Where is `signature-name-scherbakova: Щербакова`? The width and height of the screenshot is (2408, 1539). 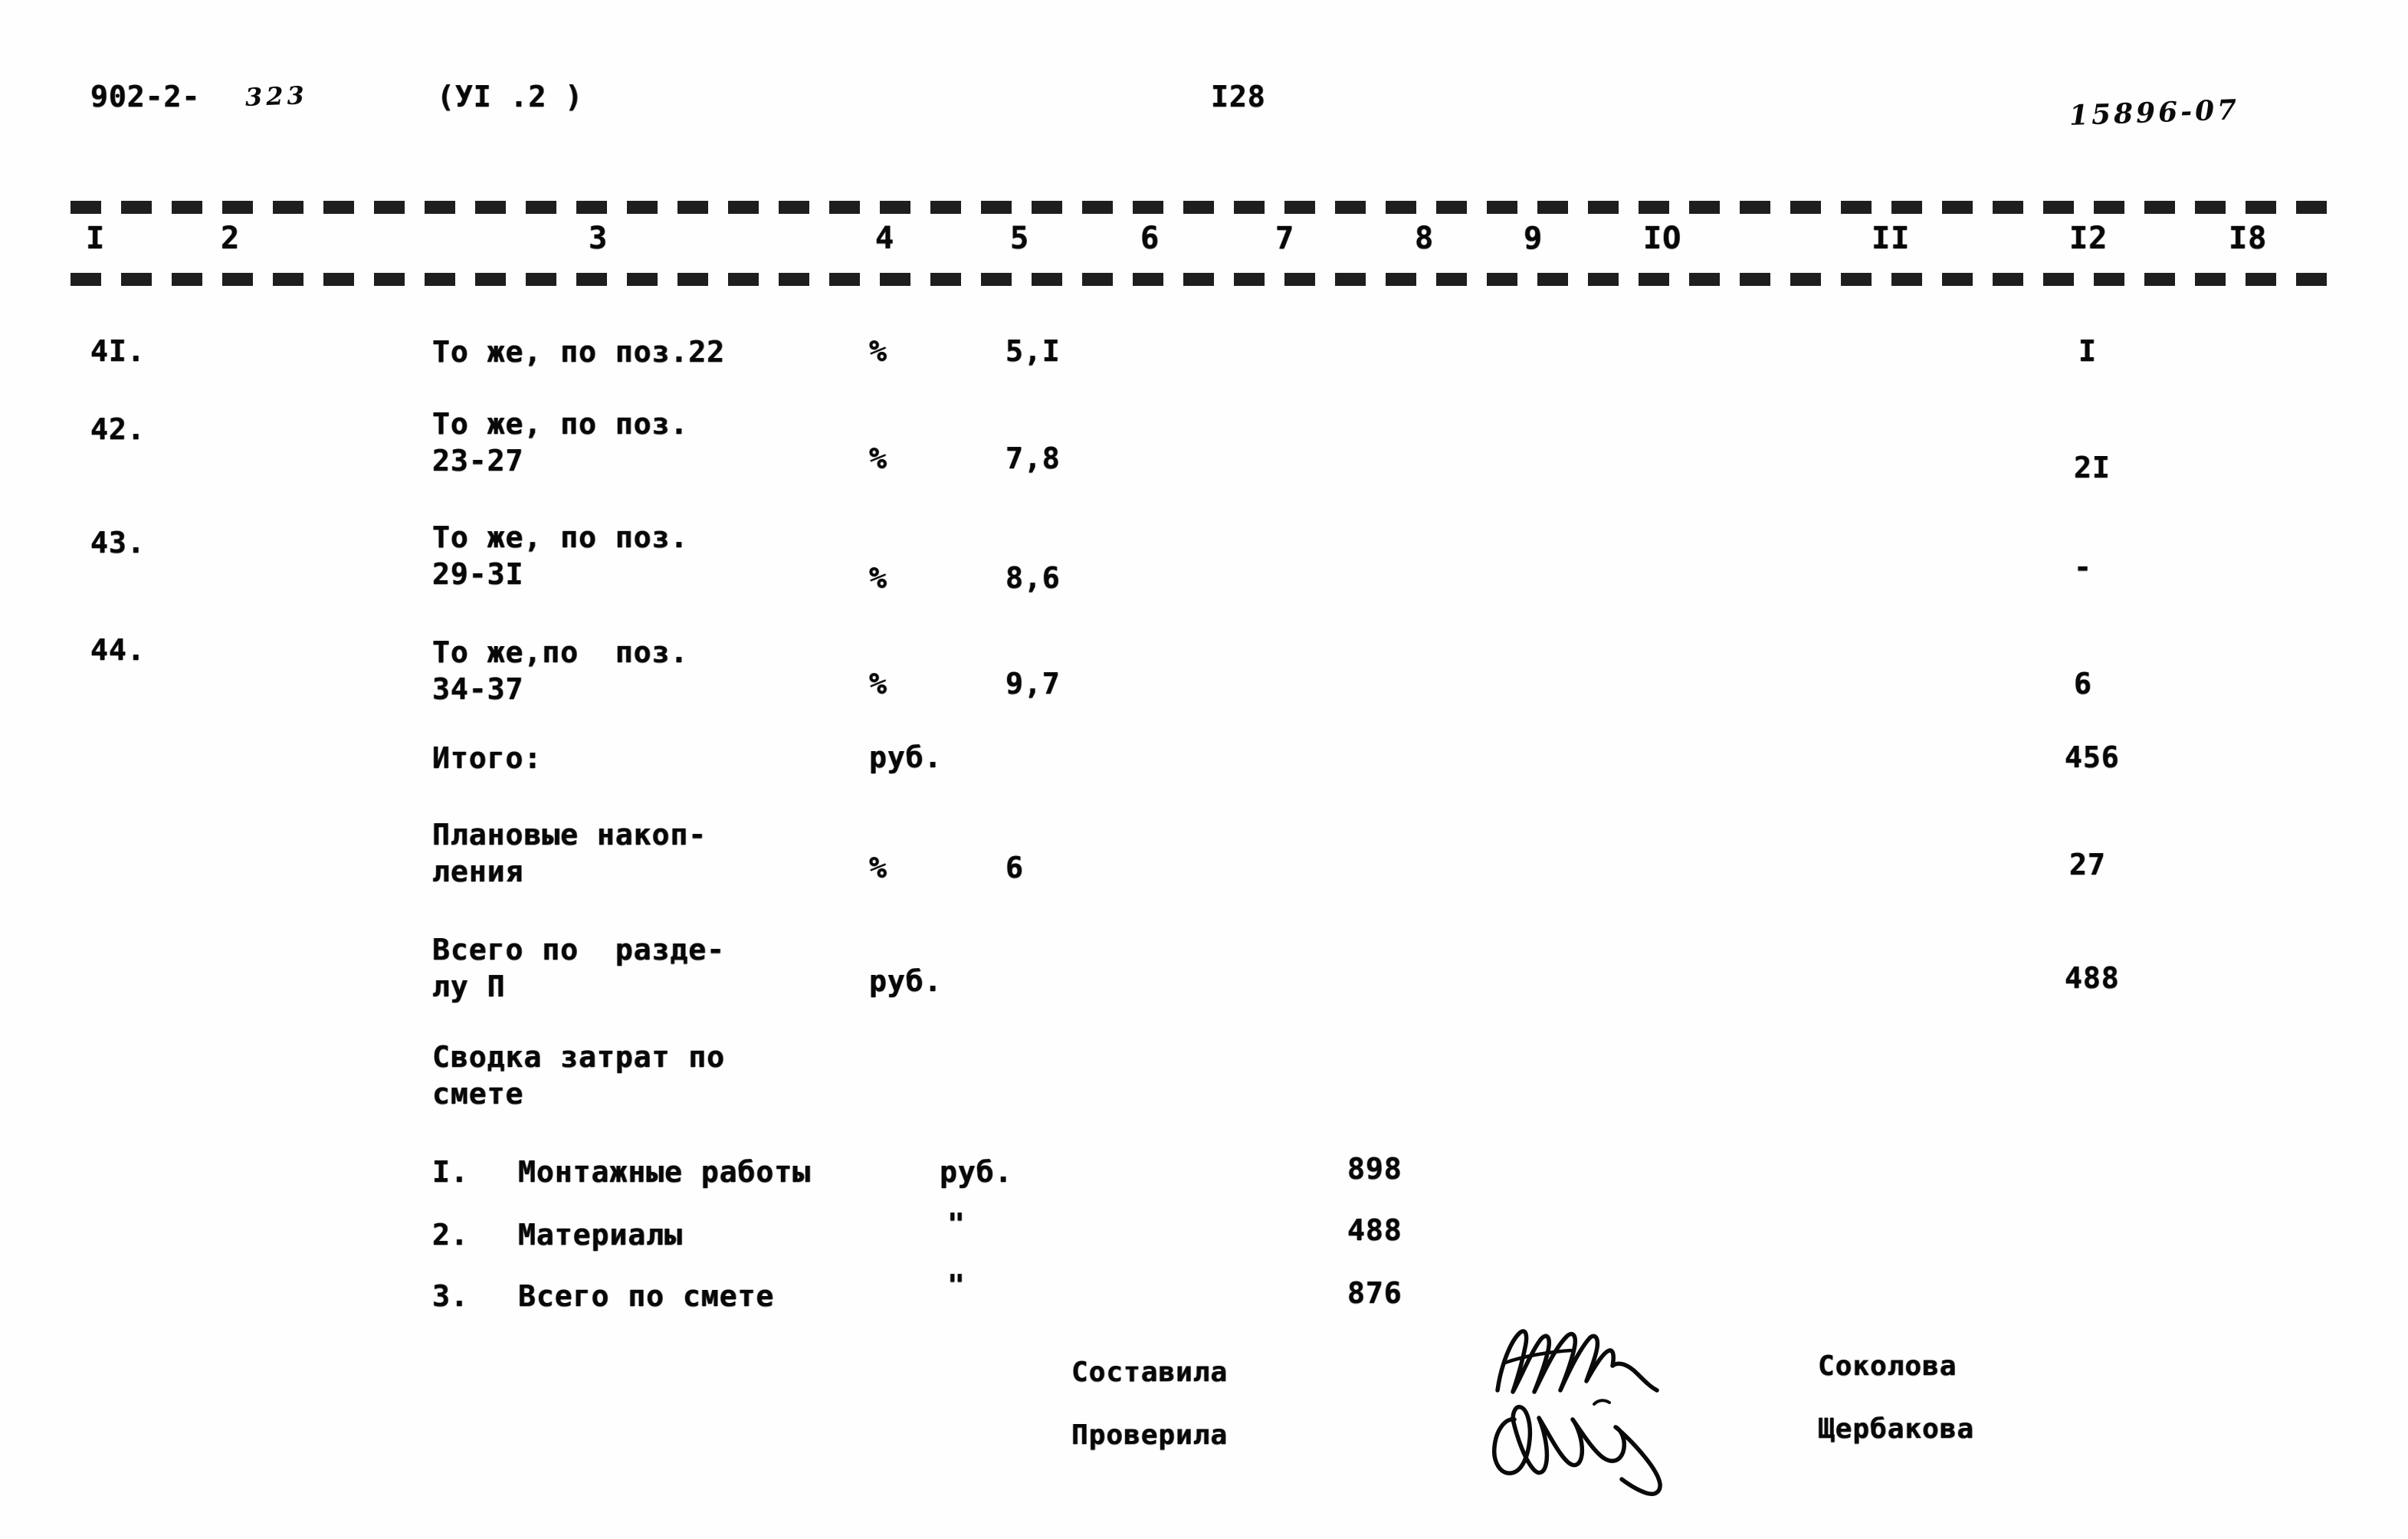
signature-name-scherbakova: Щербакова is located at coordinates (1896, 1429).